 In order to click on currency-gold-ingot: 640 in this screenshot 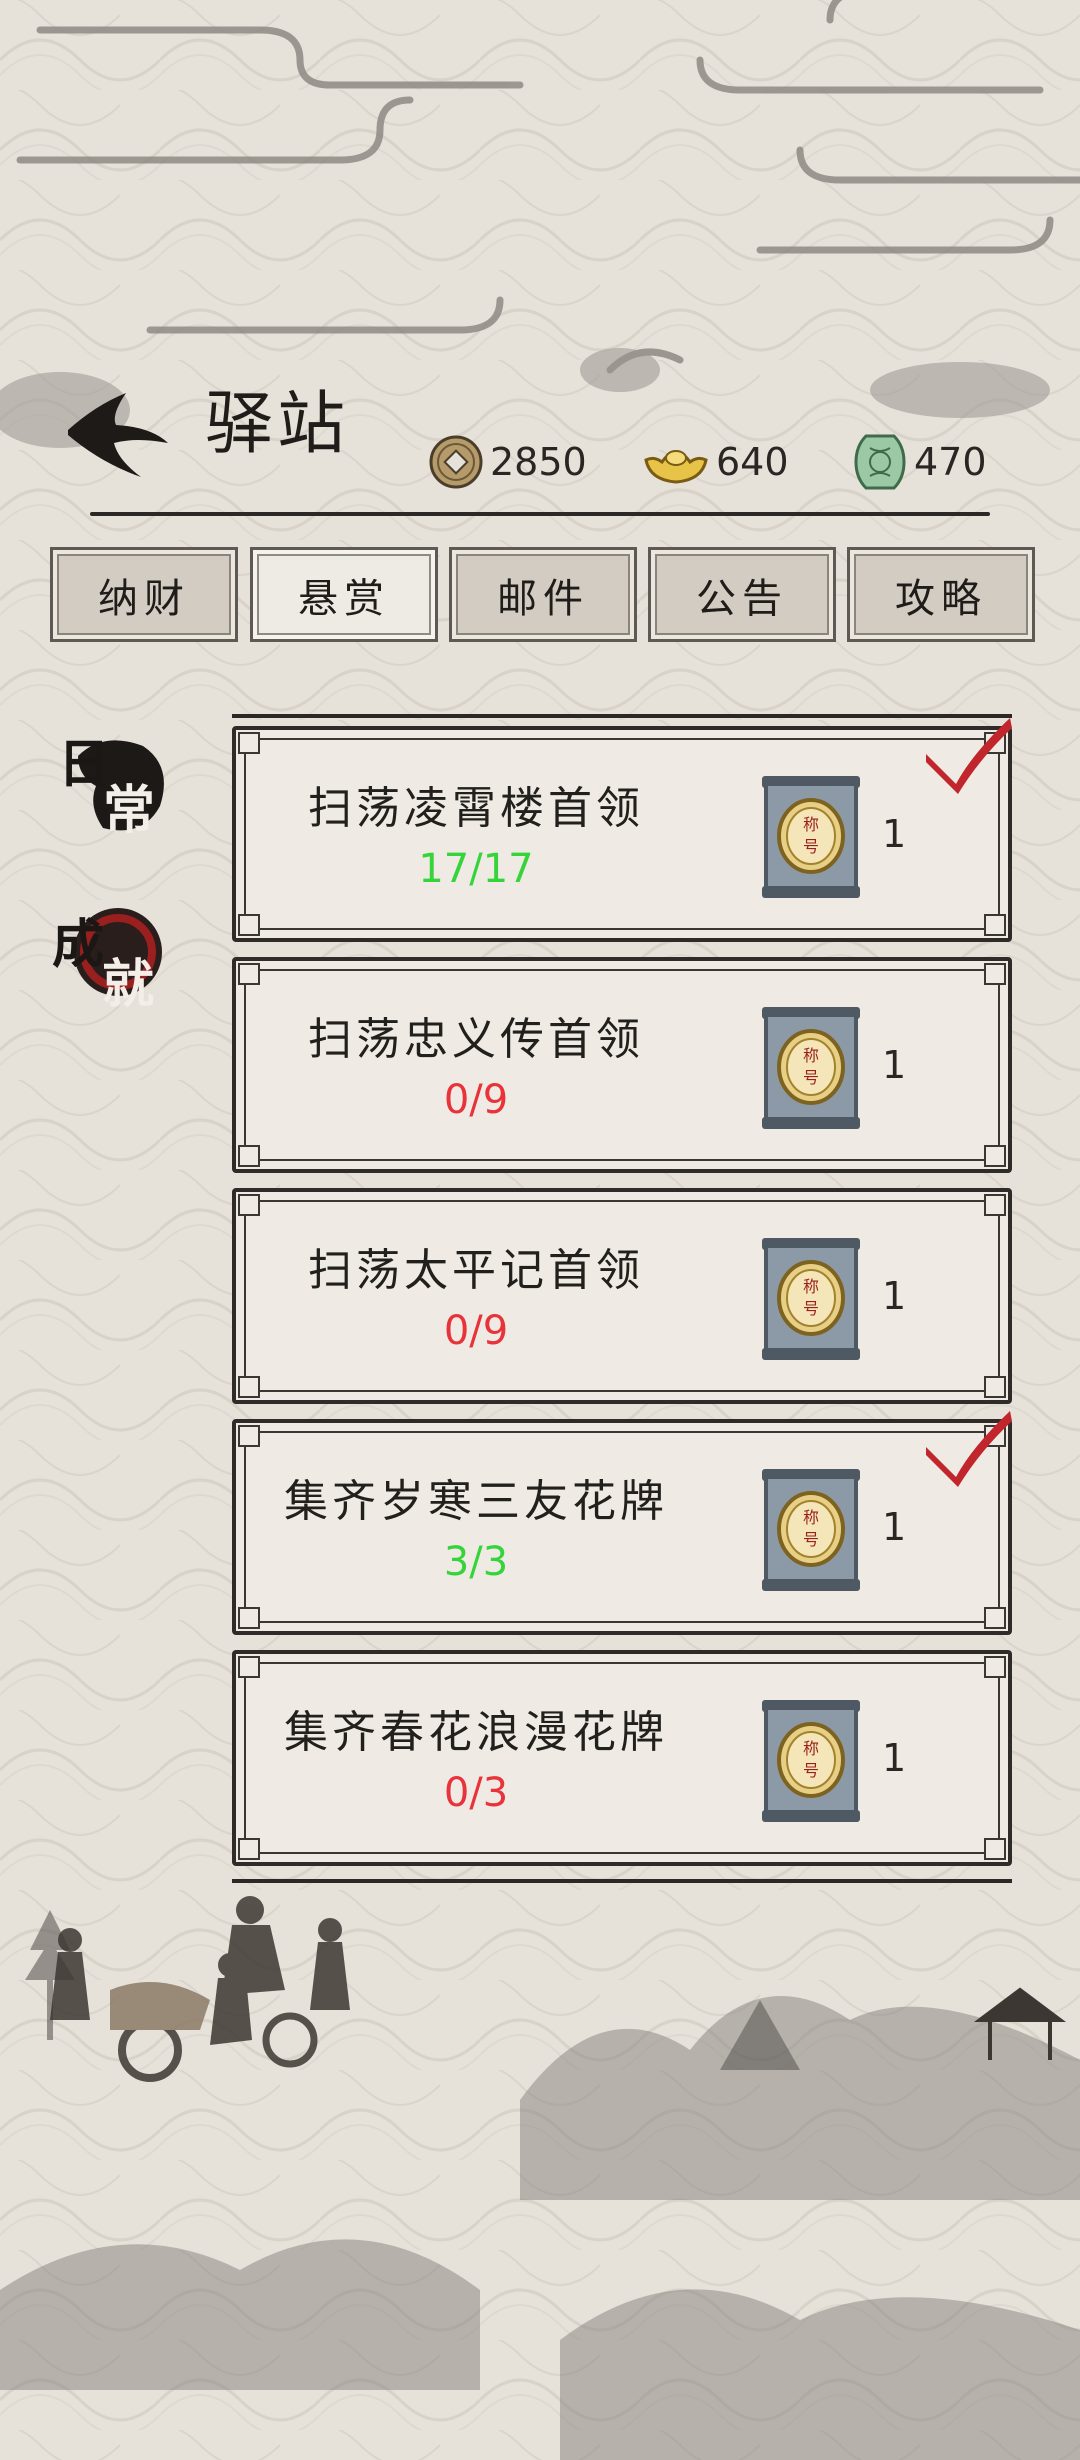, I will do `click(715, 462)`.